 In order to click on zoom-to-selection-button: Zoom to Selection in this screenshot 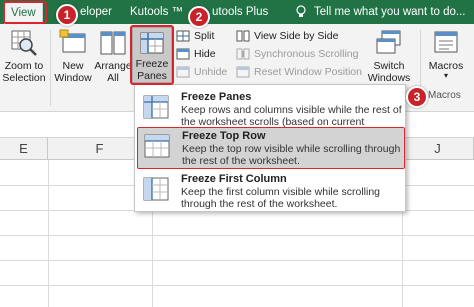, I will do `click(24, 56)`.